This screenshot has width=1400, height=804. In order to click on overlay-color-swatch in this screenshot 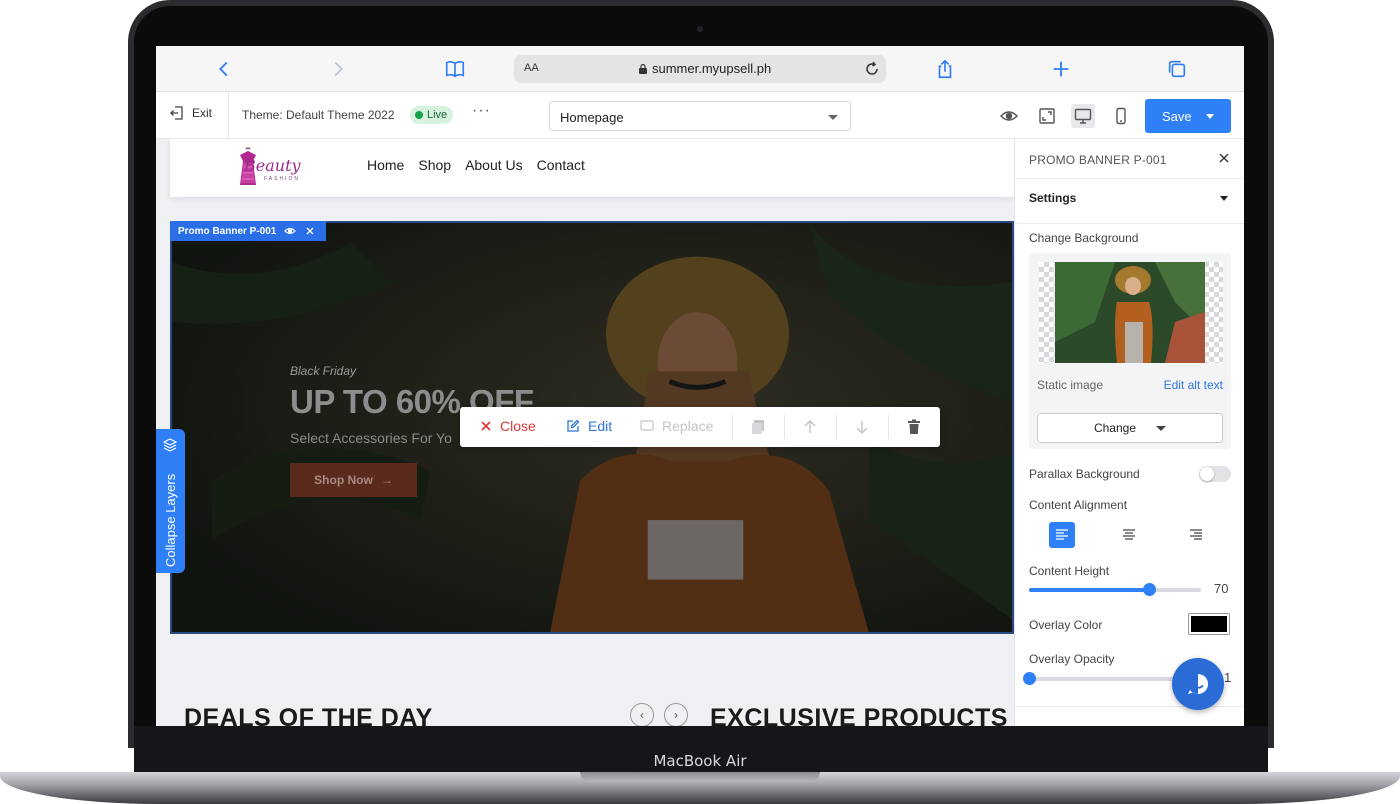, I will do `click(1209, 624)`.